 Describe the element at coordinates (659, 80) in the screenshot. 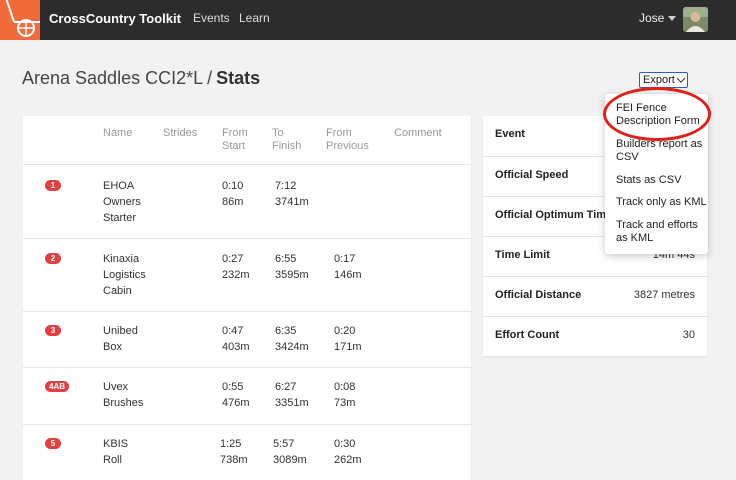

I see `export-button-label: Export` at that location.